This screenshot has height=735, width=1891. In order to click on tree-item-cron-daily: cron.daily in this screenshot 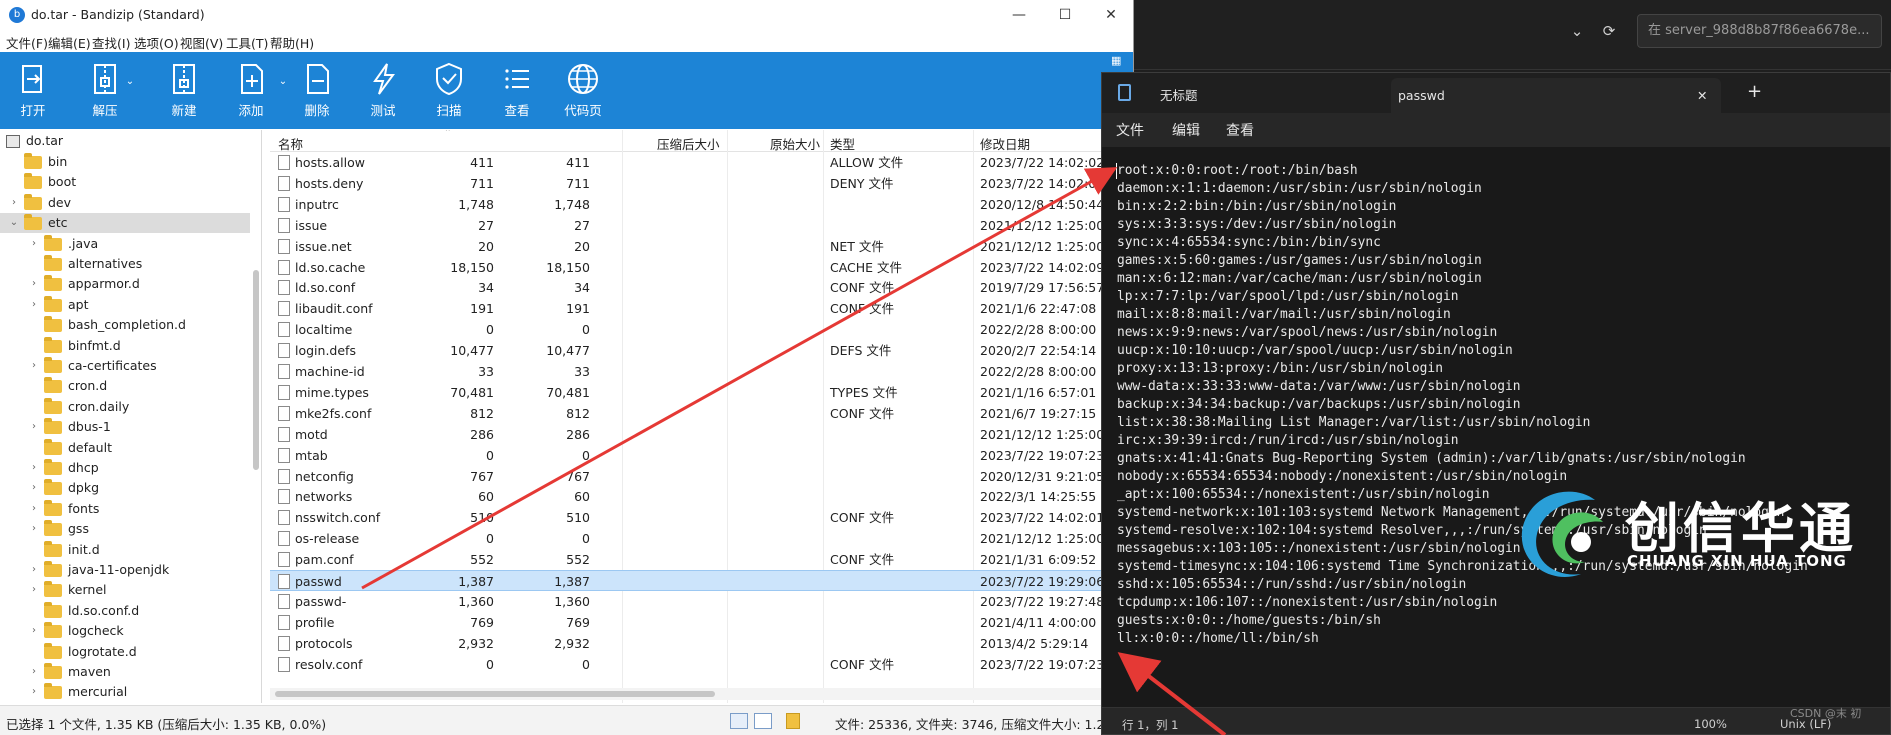, I will do `click(125, 407)`.